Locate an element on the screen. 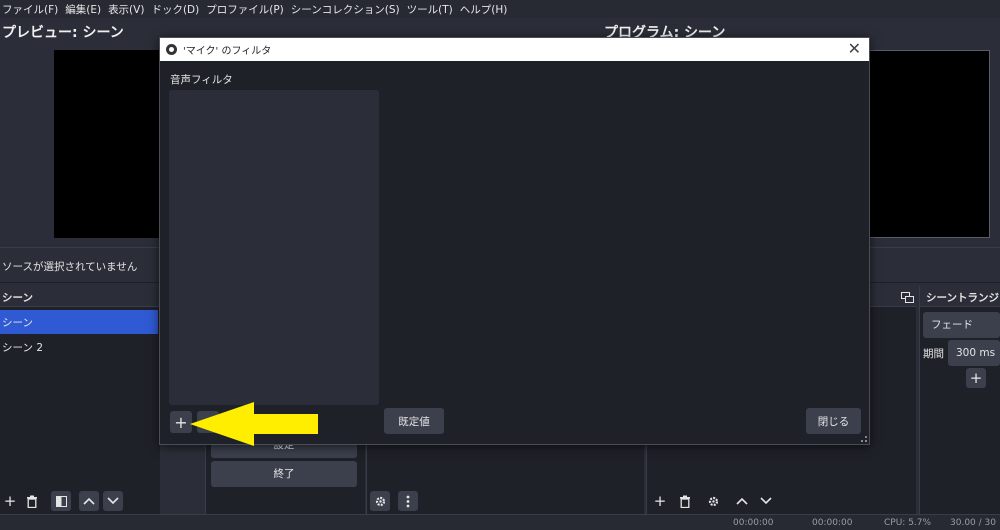 The image size is (1000, 530). preview-title: プレビュー: シーン is located at coordinates (63, 33).